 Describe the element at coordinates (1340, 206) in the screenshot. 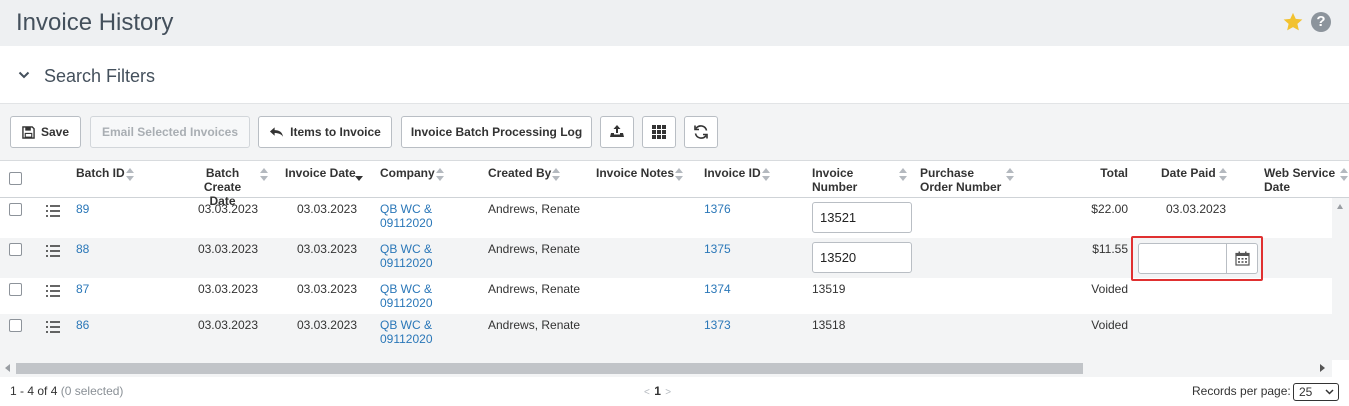

I see `scroll-up-icon` at that location.